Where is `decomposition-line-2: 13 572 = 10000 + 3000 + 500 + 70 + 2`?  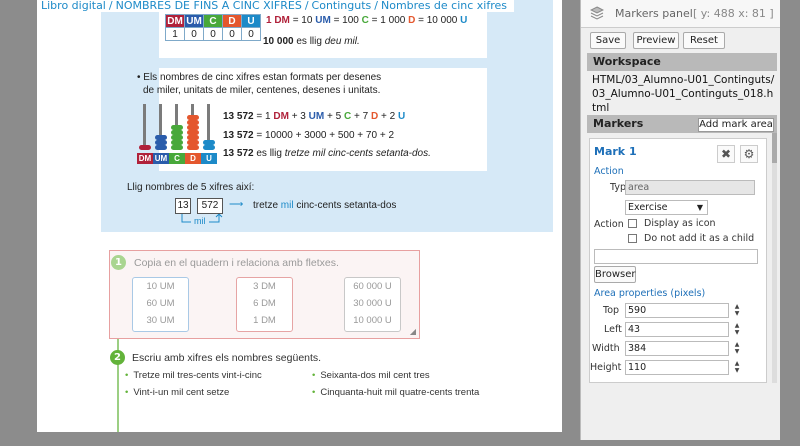
decomposition-line-2: 13 572 = 10000 + 3000 + 500 + 70 + 2 is located at coordinates (309, 135).